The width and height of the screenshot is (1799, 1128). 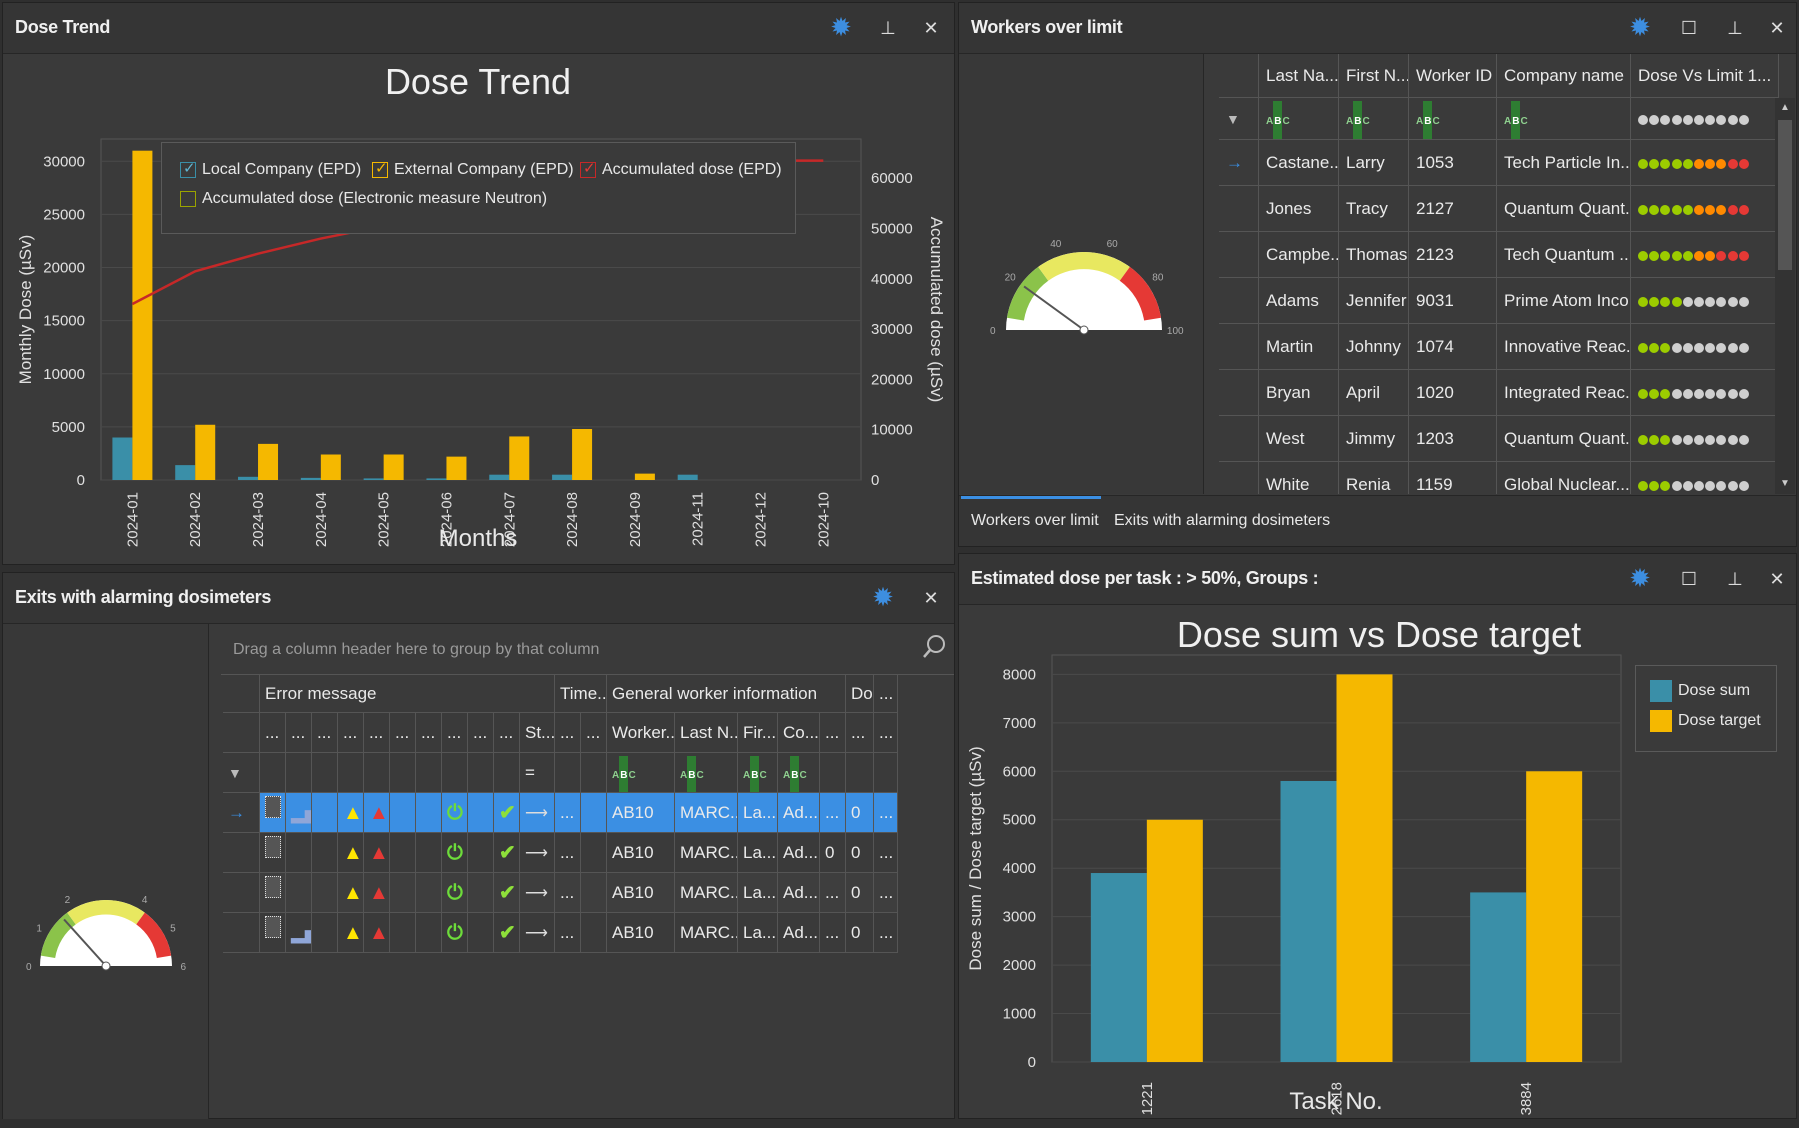 I want to click on column-header: Worker ID, so click(x=1453, y=76).